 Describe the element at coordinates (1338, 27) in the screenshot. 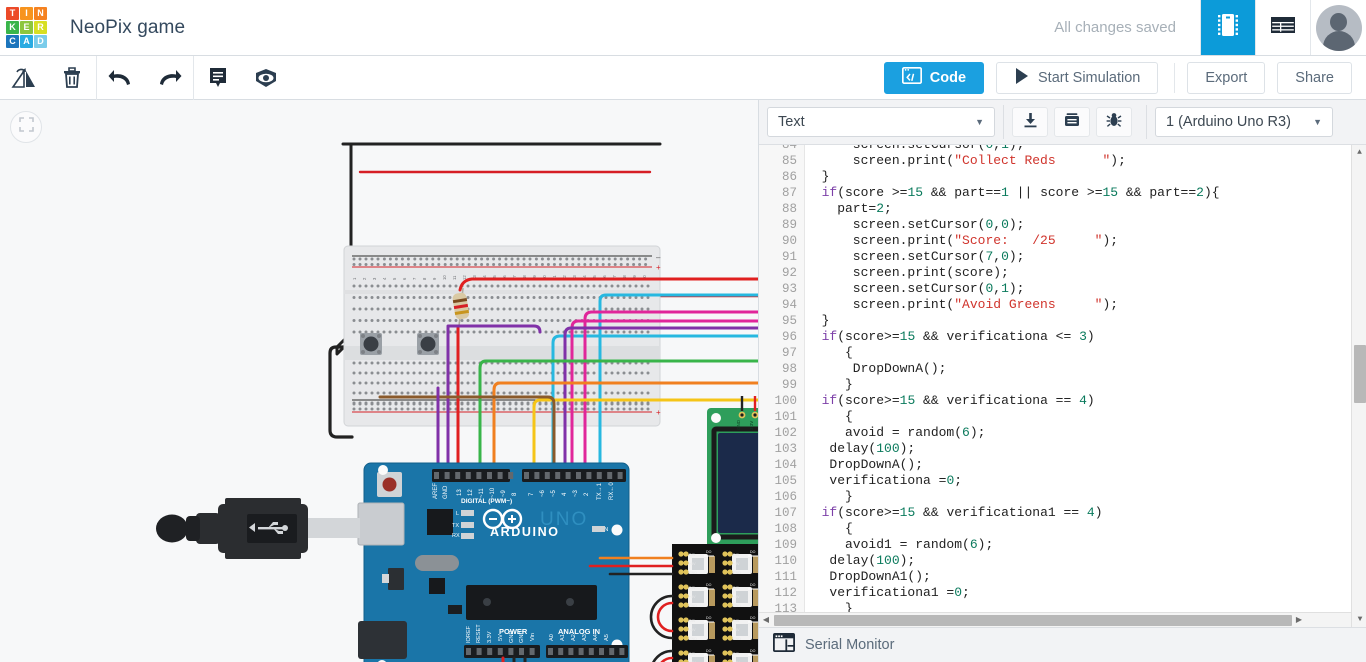

I see `user-avatar-button` at that location.